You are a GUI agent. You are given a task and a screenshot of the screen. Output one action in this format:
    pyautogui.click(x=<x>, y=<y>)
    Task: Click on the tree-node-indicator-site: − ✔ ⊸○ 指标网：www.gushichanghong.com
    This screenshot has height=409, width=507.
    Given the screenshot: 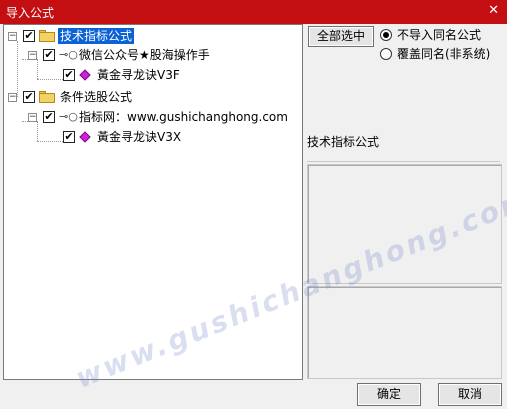 What is the action you would take?
    pyautogui.click(x=153, y=118)
    